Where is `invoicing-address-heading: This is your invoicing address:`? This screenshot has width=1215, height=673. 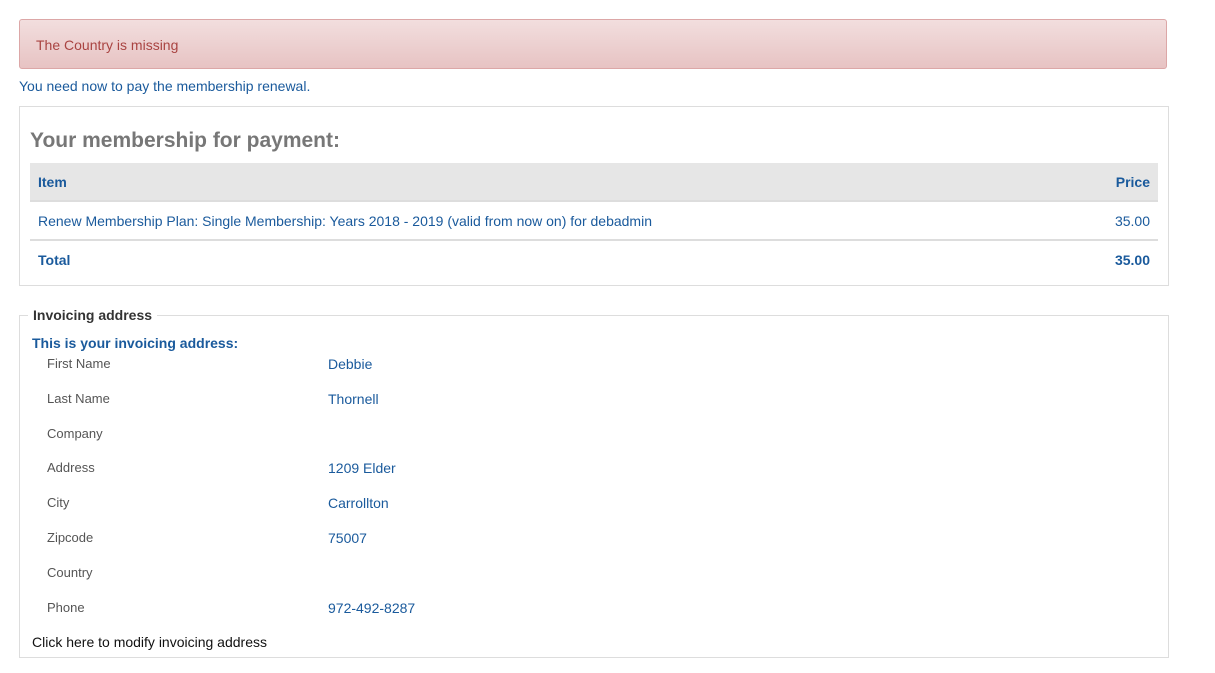 invoicing-address-heading: This is your invoicing address: is located at coordinates (135, 343).